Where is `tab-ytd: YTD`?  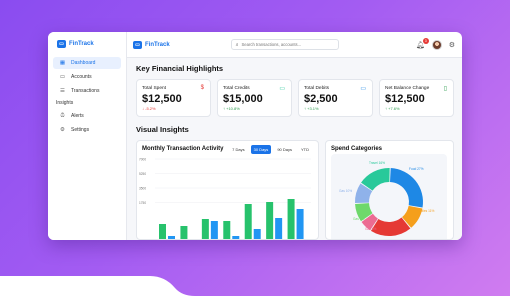 tab-ytd: YTD is located at coordinates (305, 149).